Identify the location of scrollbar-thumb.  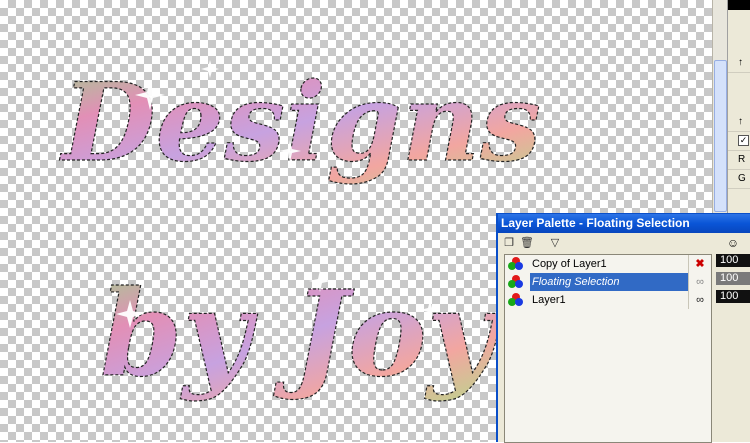
(720, 136).